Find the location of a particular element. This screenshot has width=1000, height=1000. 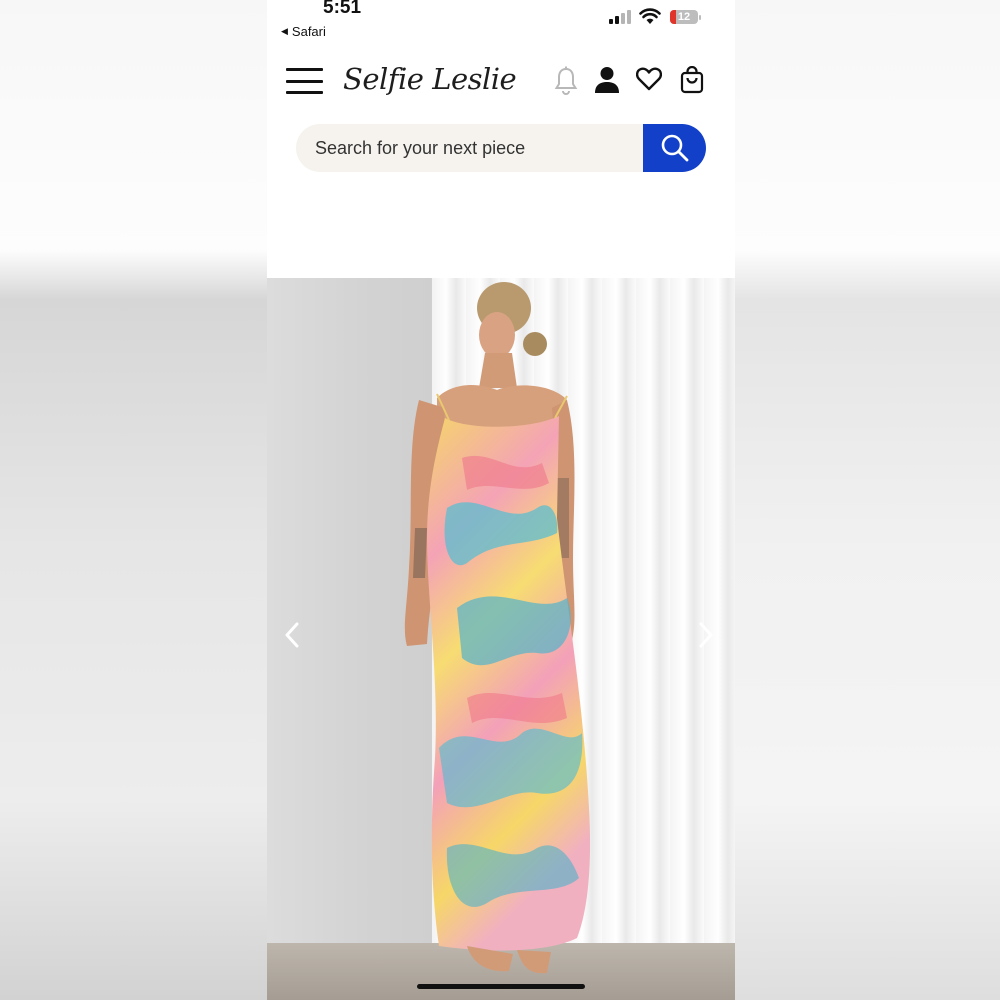

battery-level: 12 is located at coordinates (684, 17).